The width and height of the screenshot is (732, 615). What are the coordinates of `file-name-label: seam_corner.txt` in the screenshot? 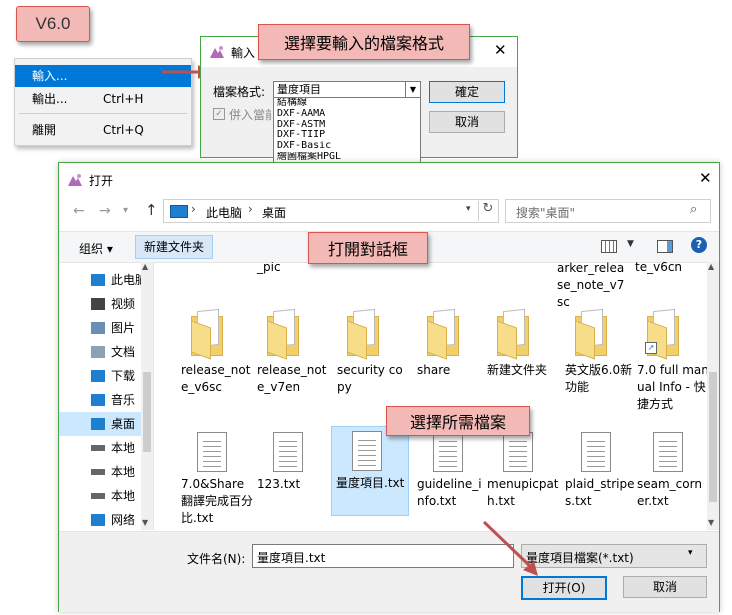 It's located at (669, 492).